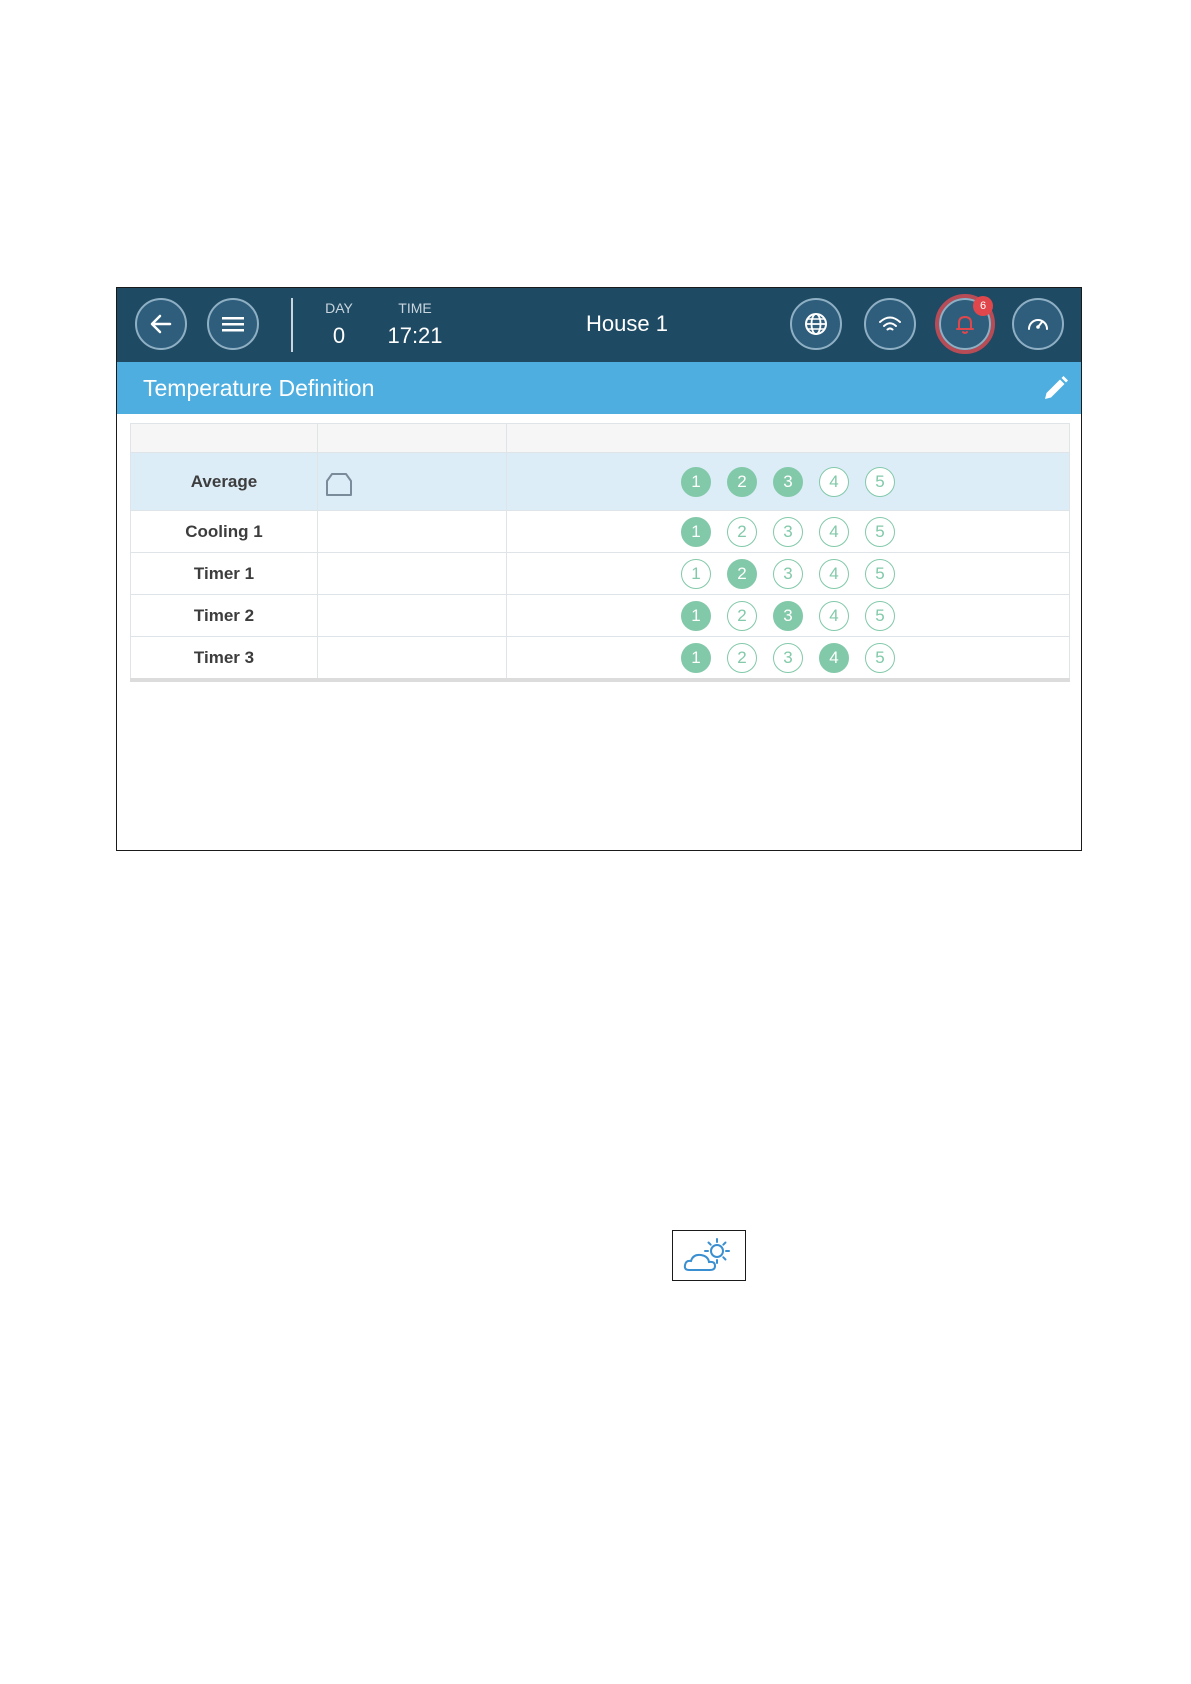 Image resolution: width=1191 pixels, height=1684 pixels. I want to click on arrow-left-icon, so click(161, 324).